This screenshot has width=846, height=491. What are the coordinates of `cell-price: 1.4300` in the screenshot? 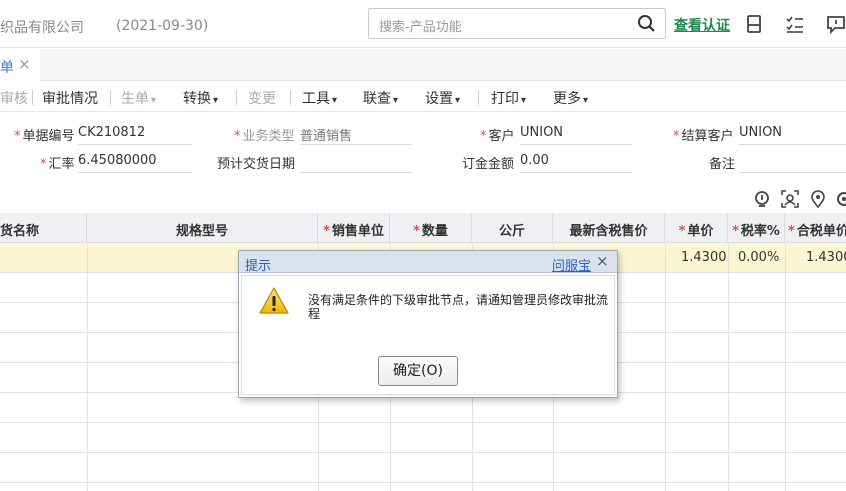 It's located at (704, 257).